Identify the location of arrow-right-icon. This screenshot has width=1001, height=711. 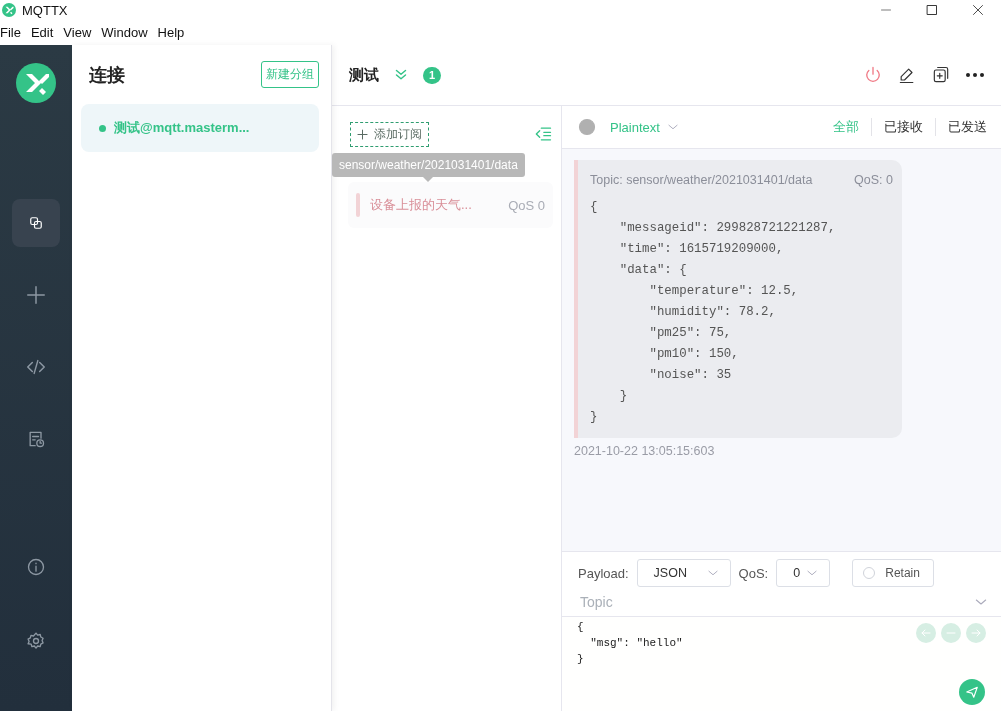
(976, 633).